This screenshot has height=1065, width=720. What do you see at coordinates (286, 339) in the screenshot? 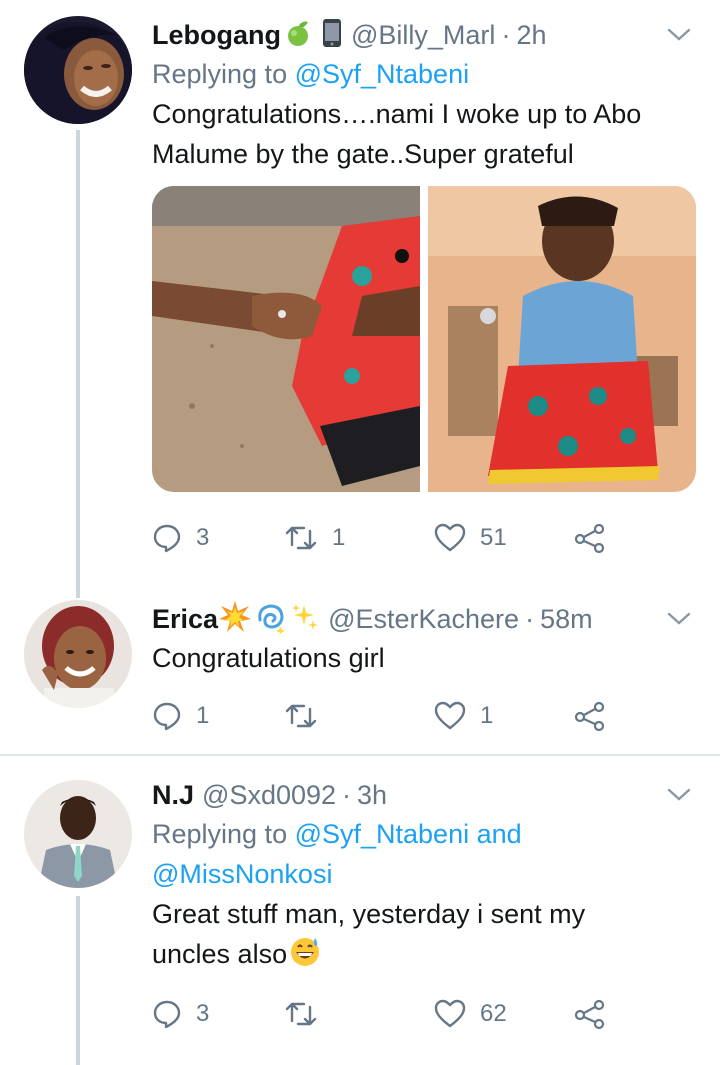
I see `photo-hands-ring` at bounding box center [286, 339].